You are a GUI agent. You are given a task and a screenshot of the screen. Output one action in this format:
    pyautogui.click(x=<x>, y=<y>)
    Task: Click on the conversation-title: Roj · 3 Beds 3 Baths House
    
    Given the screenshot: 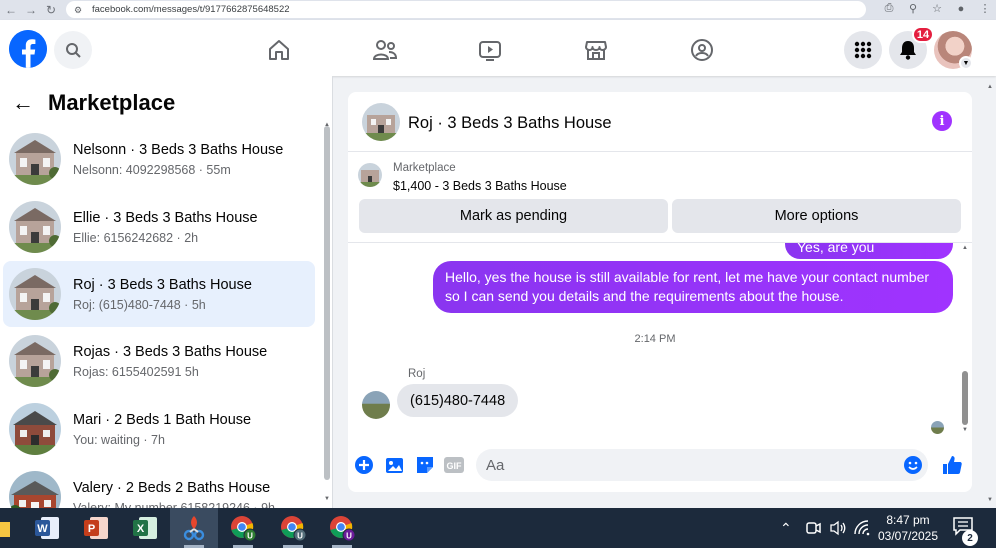 What is the action you would take?
    pyautogui.click(x=162, y=284)
    